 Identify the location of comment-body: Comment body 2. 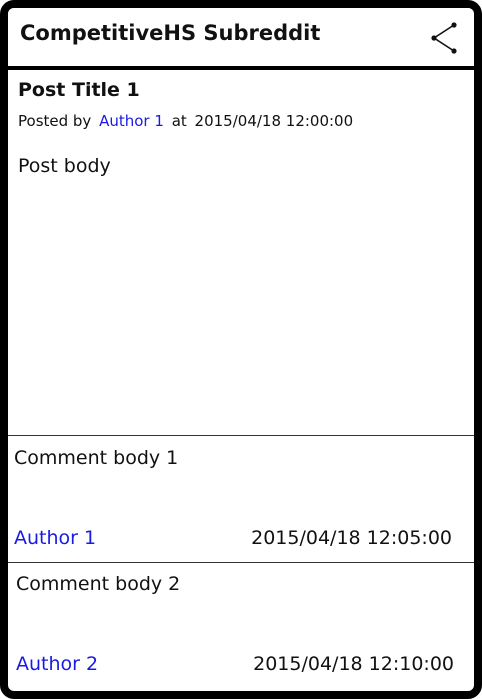
(98, 584).